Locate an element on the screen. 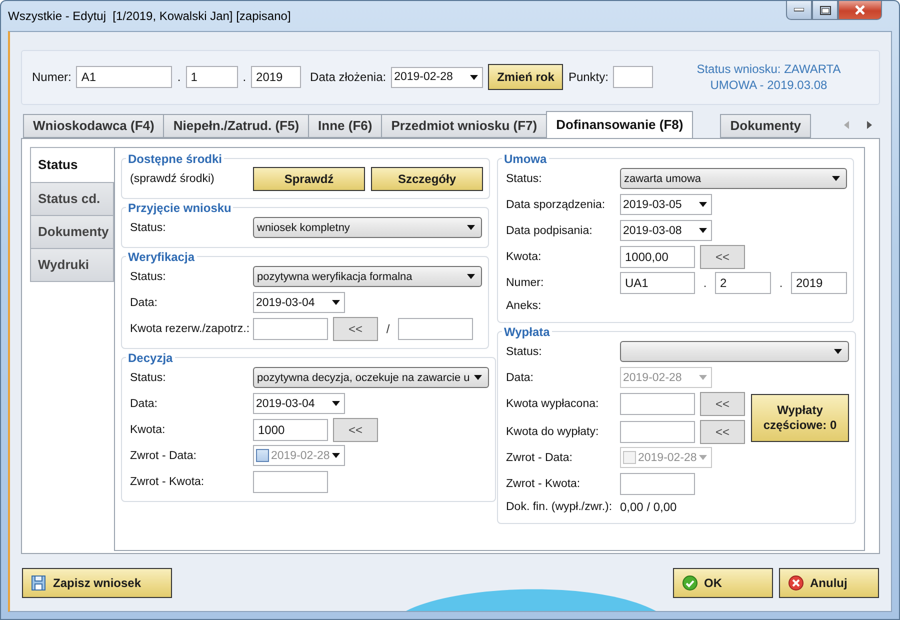 This screenshot has width=900, height=620. value-text: 0,00 / 0,00 is located at coordinates (648, 507).